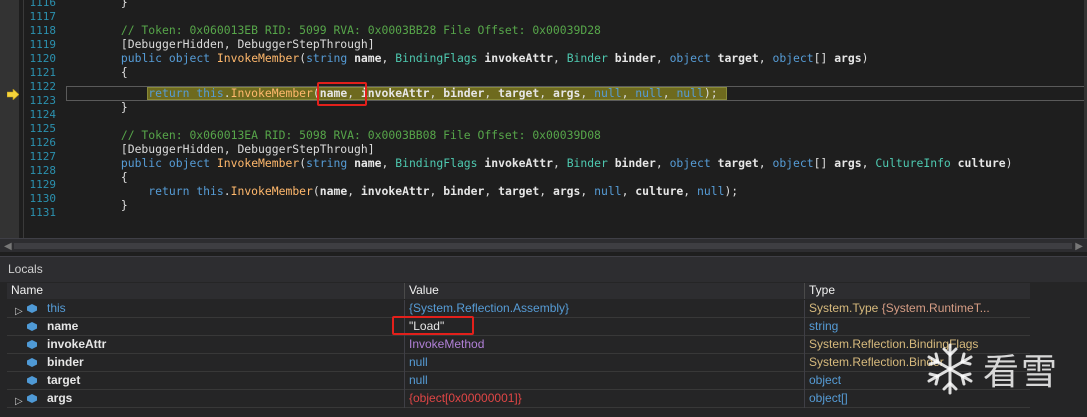 This screenshot has width=1087, height=417. I want to click on scroll-right-icon: ▶, so click(1079, 246).